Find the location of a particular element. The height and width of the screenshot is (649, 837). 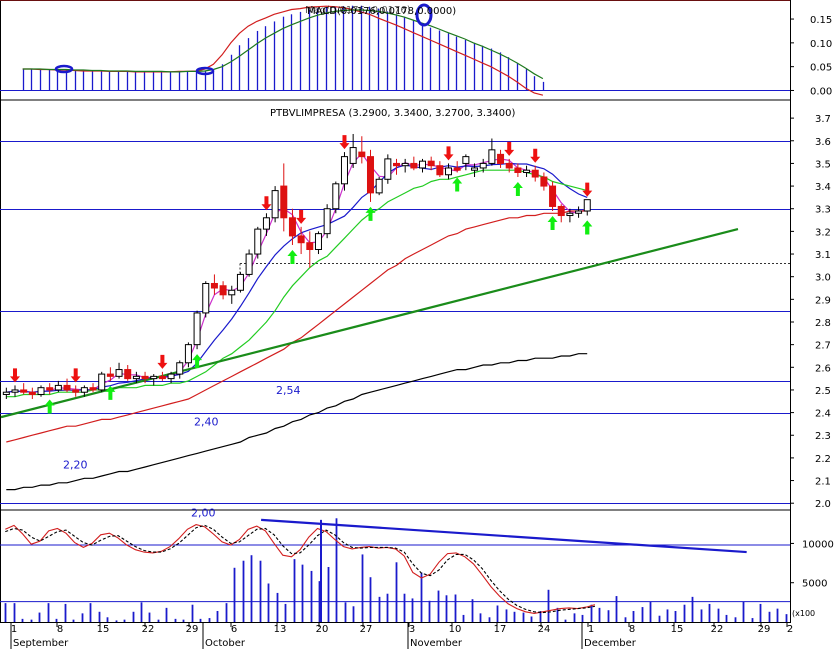

x-month-label: November is located at coordinates (436, 643).